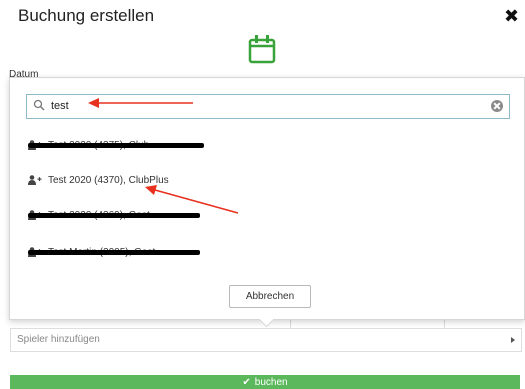 The height and width of the screenshot is (389, 525). What do you see at coordinates (39, 105) in the screenshot?
I see `search-icon` at bounding box center [39, 105].